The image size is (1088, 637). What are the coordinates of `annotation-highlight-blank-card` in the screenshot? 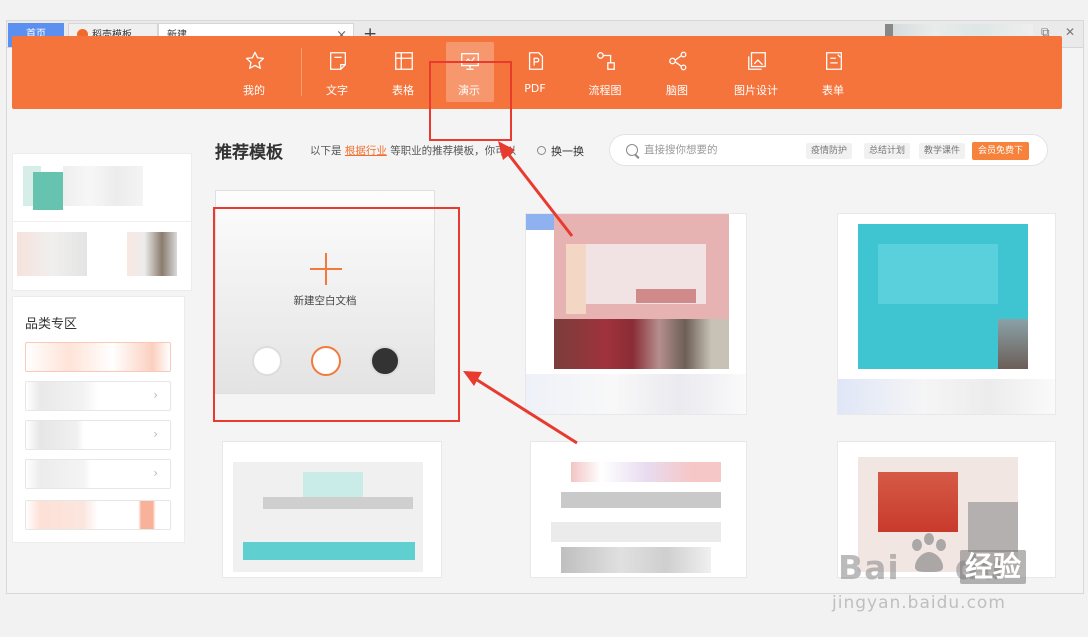 It's located at (336, 314).